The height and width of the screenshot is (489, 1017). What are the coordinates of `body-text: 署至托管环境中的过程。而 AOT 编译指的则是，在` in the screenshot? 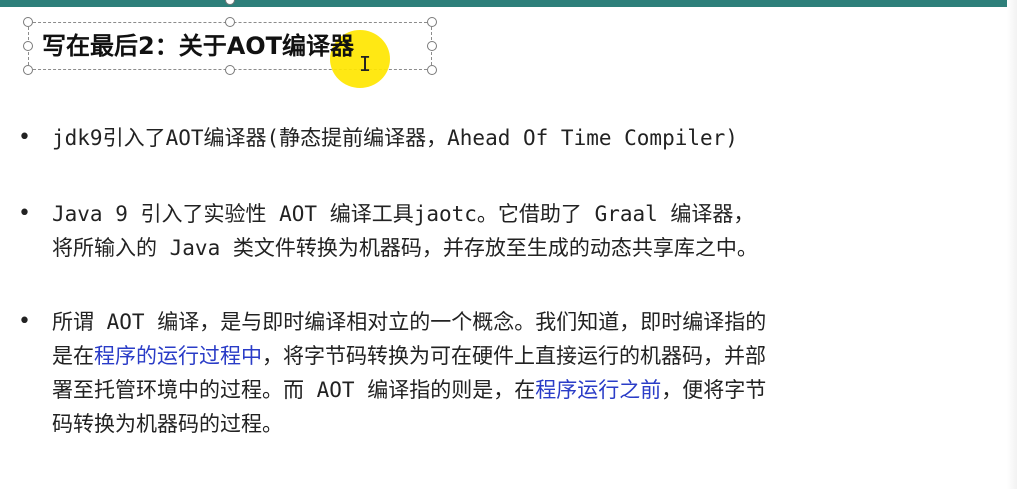 It's located at (294, 390).